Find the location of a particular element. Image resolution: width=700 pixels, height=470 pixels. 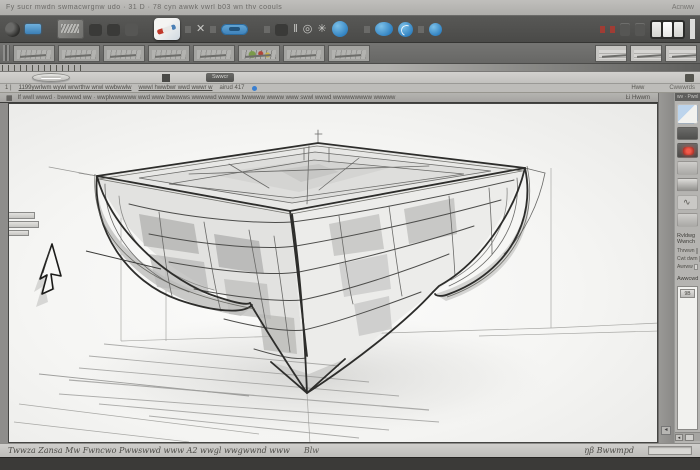

view-toggle-center is located at coordinates (667, 29).